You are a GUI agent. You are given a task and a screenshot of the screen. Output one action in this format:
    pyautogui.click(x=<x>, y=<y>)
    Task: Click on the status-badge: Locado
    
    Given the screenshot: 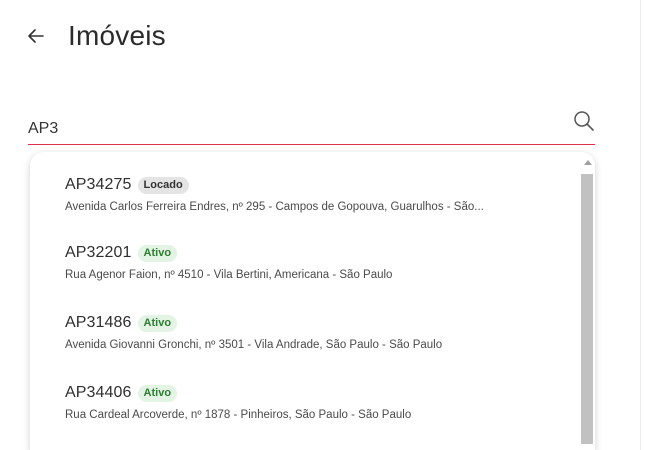 What is the action you would take?
    pyautogui.click(x=163, y=185)
    